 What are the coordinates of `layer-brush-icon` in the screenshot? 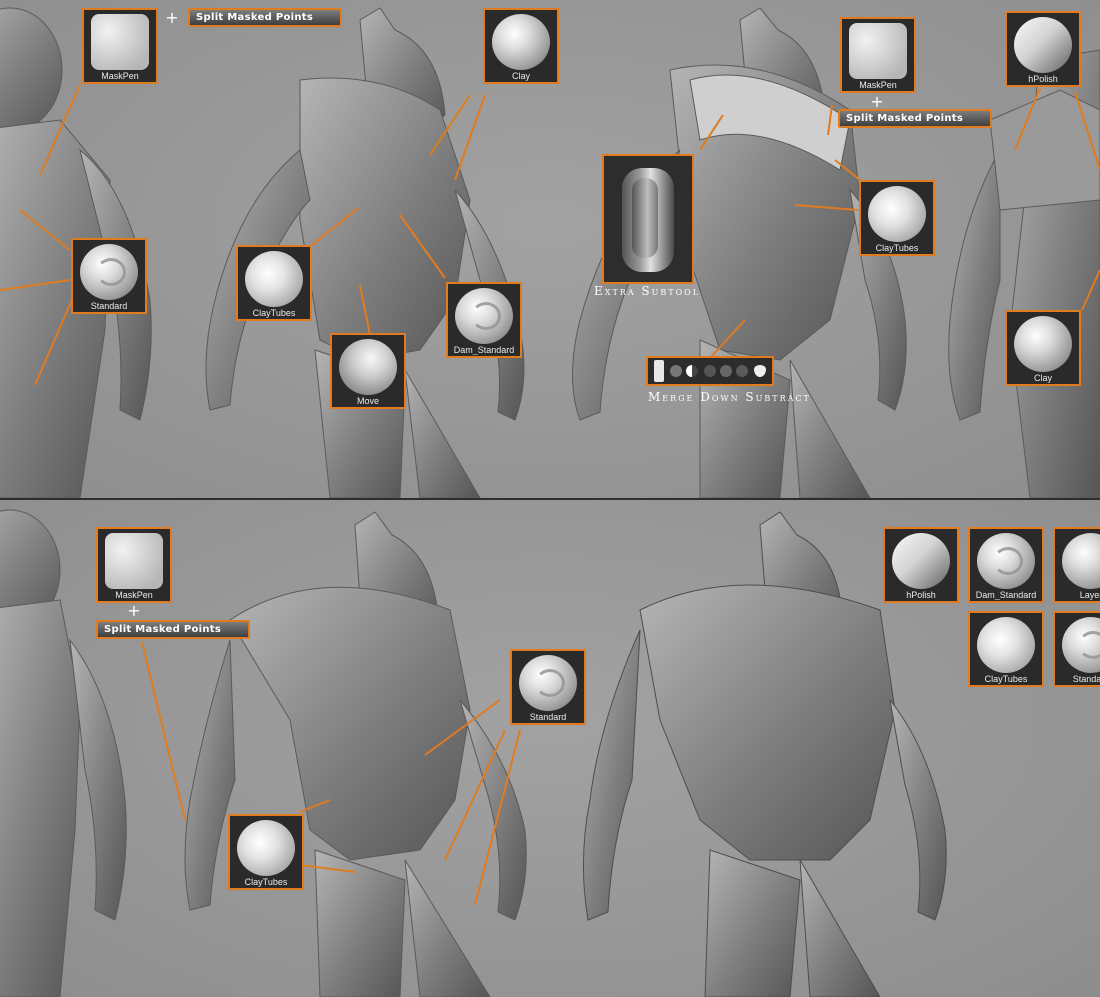 It's located at (1081, 561).